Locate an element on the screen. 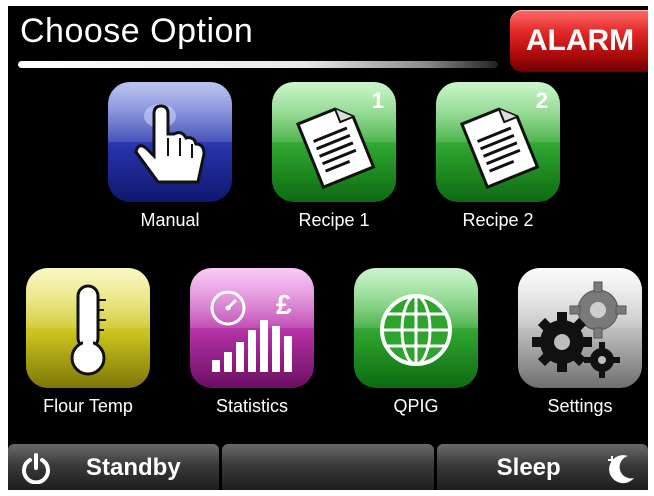 This screenshot has height=496, width=654. qpig-button is located at coordinates (416, 328).